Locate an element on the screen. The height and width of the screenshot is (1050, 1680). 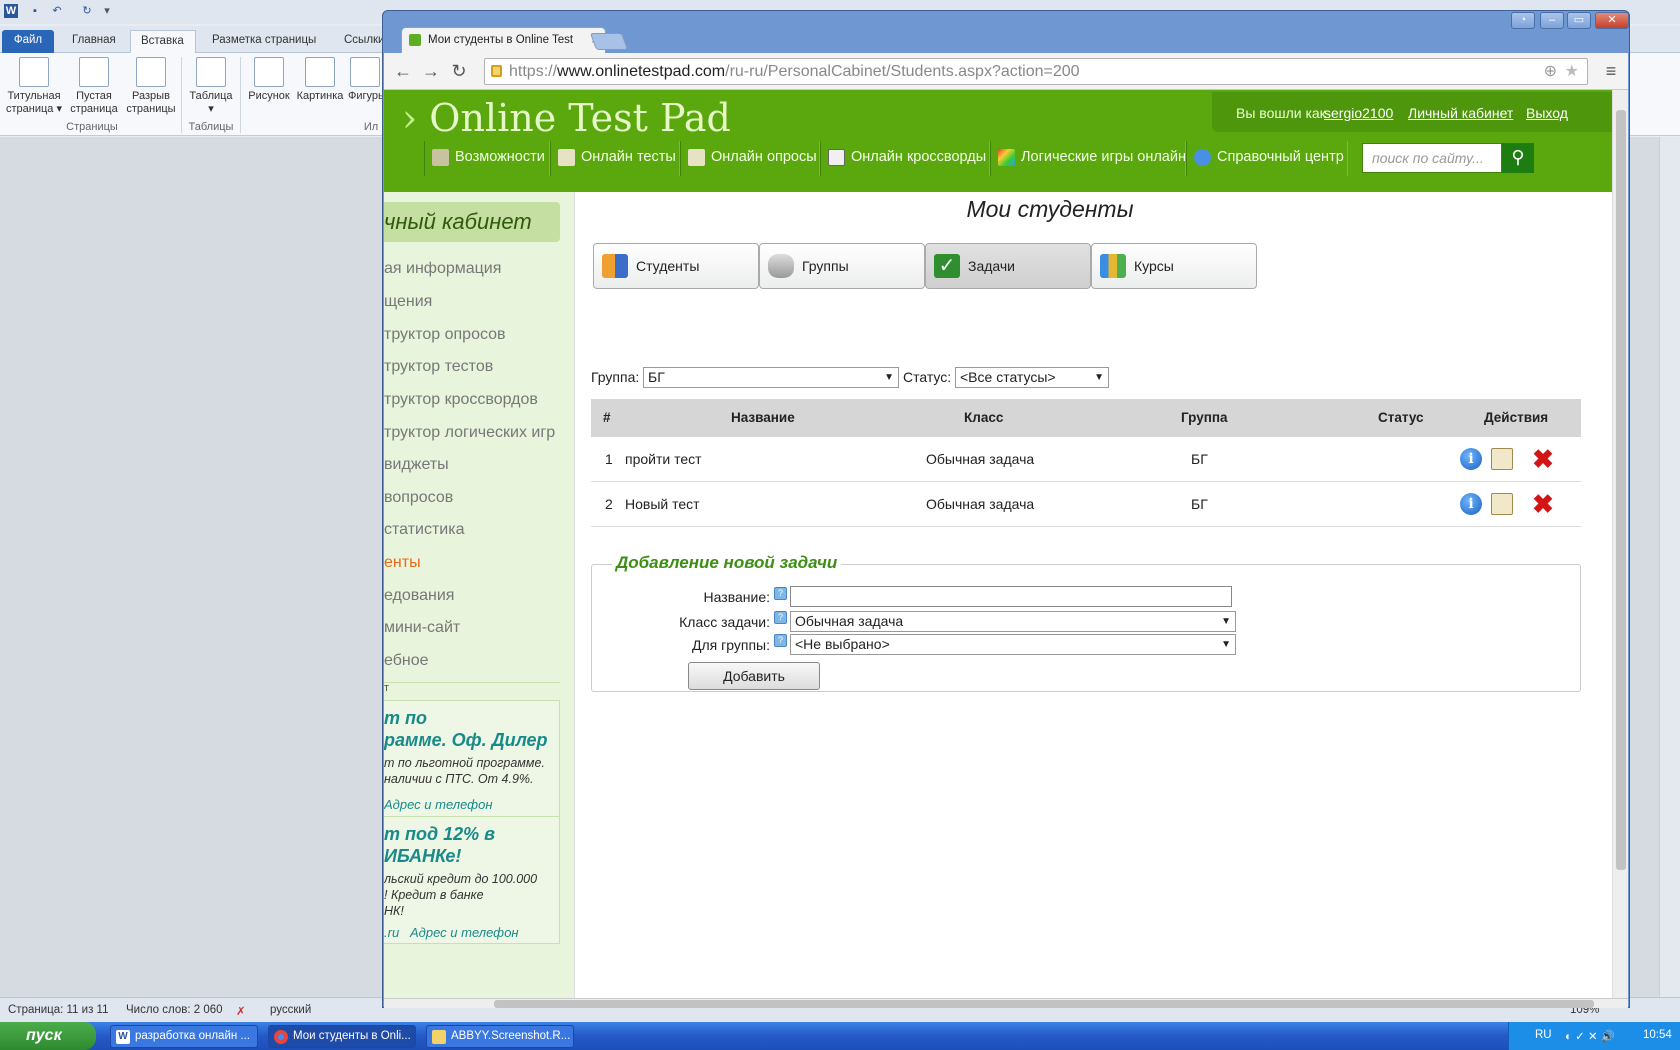
close-window-icon: ✕ is located at coordinates (1612, 20).